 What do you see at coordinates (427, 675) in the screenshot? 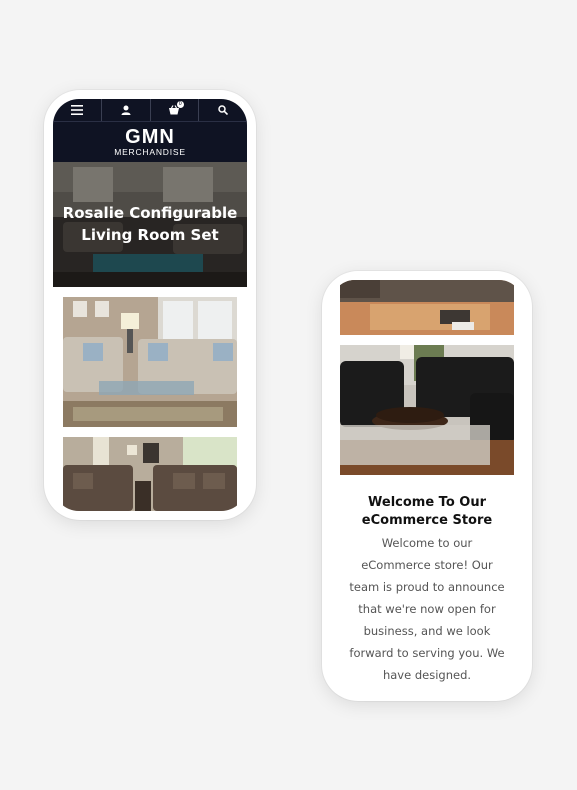
I see `welcome-line: have designed.` at bounding box center [427, 675].